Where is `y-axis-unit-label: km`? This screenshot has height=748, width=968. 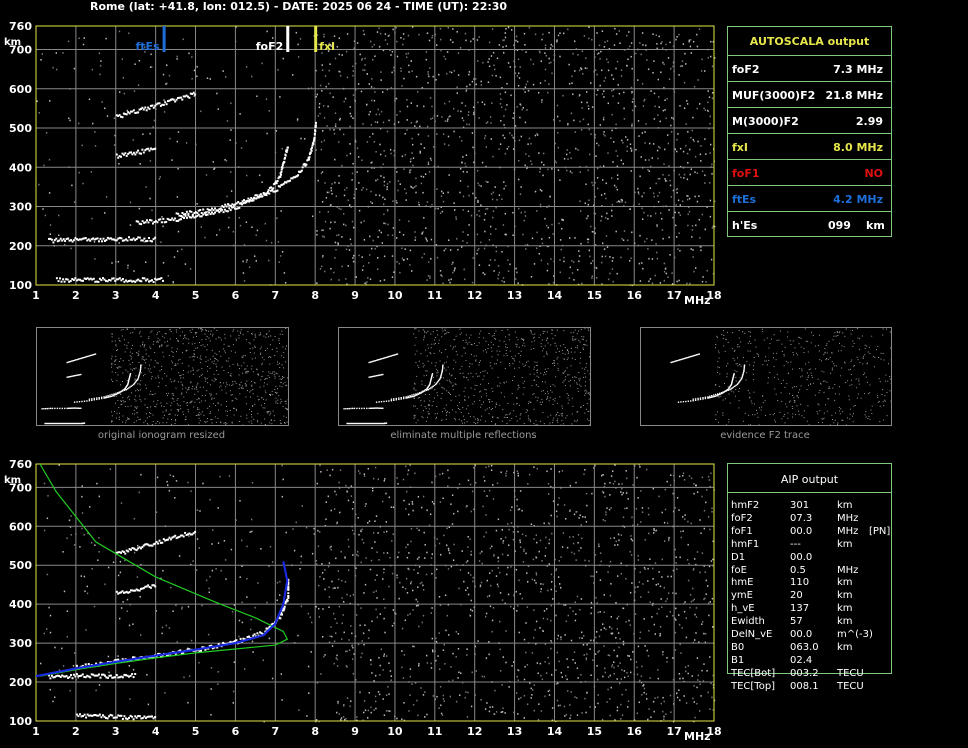
y-axis-unit-label: km is located at coordinates (12, 42).